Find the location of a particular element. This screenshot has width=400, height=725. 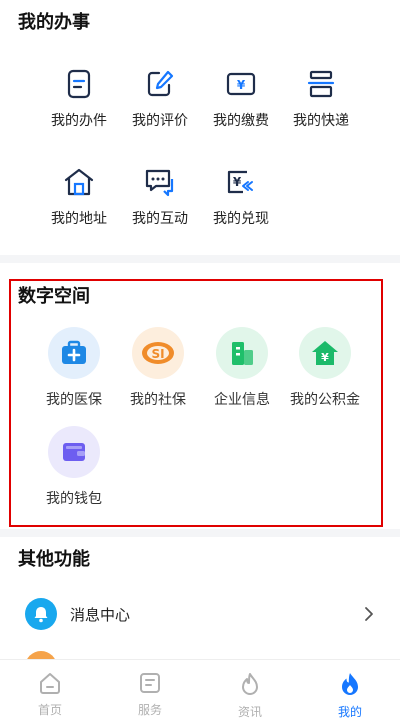

mine-flame-tab-icon is located at coordinates (350, 686).